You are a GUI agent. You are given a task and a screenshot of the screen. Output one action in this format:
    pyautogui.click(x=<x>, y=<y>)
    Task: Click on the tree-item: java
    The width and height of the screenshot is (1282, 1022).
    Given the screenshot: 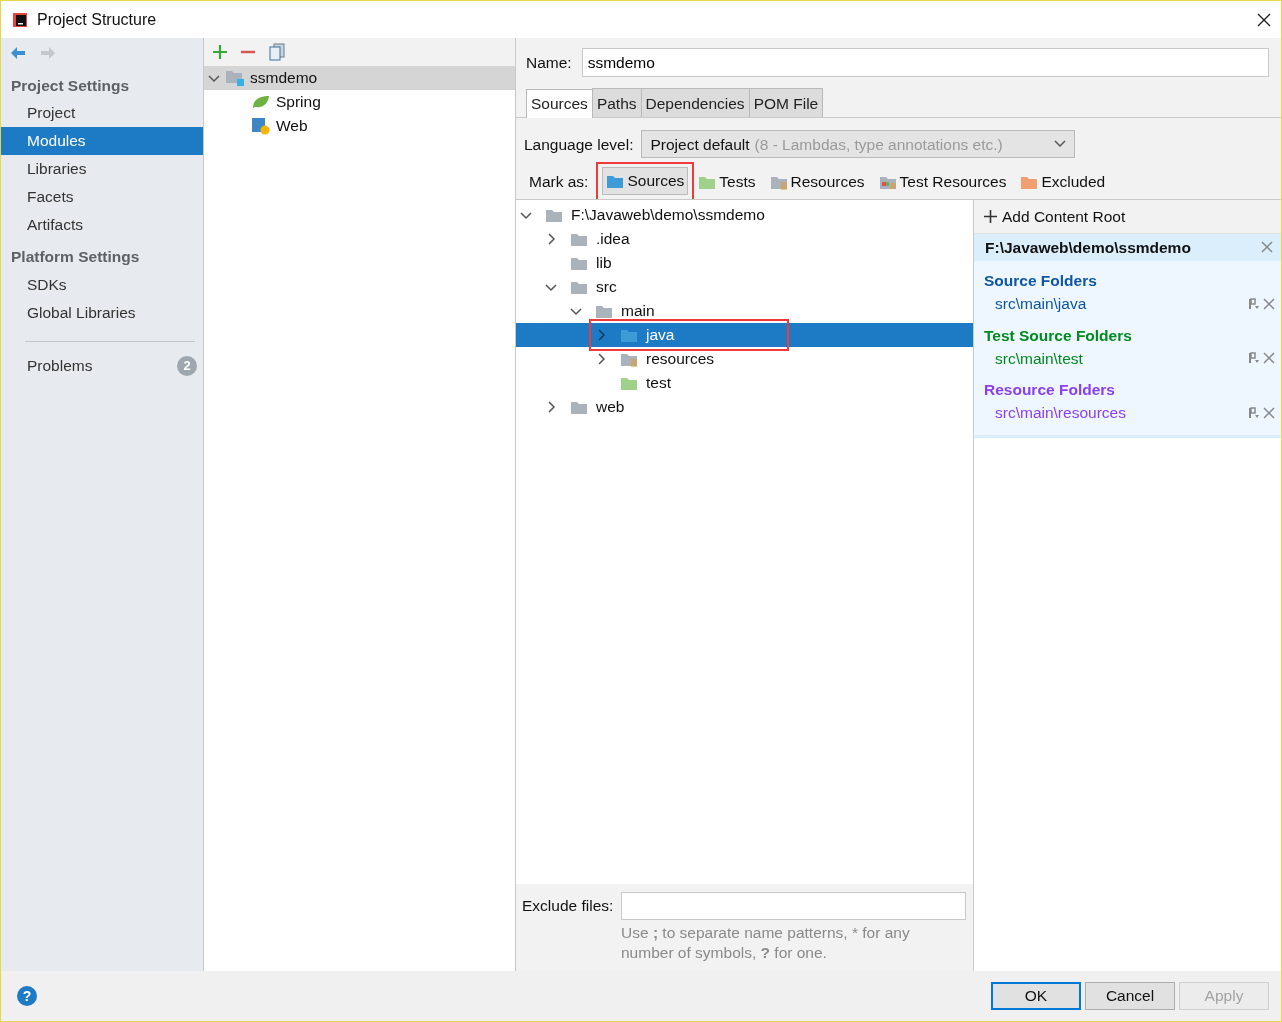 What is the action you would take?
    pyautogui.click(x=660, y=334)
    